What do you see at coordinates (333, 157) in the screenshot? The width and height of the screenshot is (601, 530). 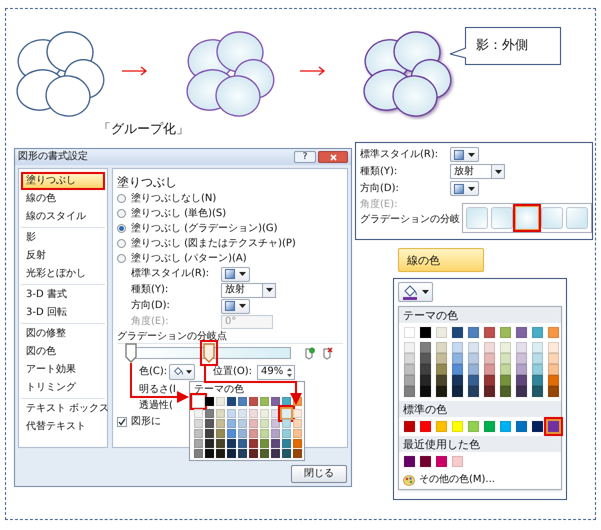 I see `close-button` at bounding box center [333, 157].